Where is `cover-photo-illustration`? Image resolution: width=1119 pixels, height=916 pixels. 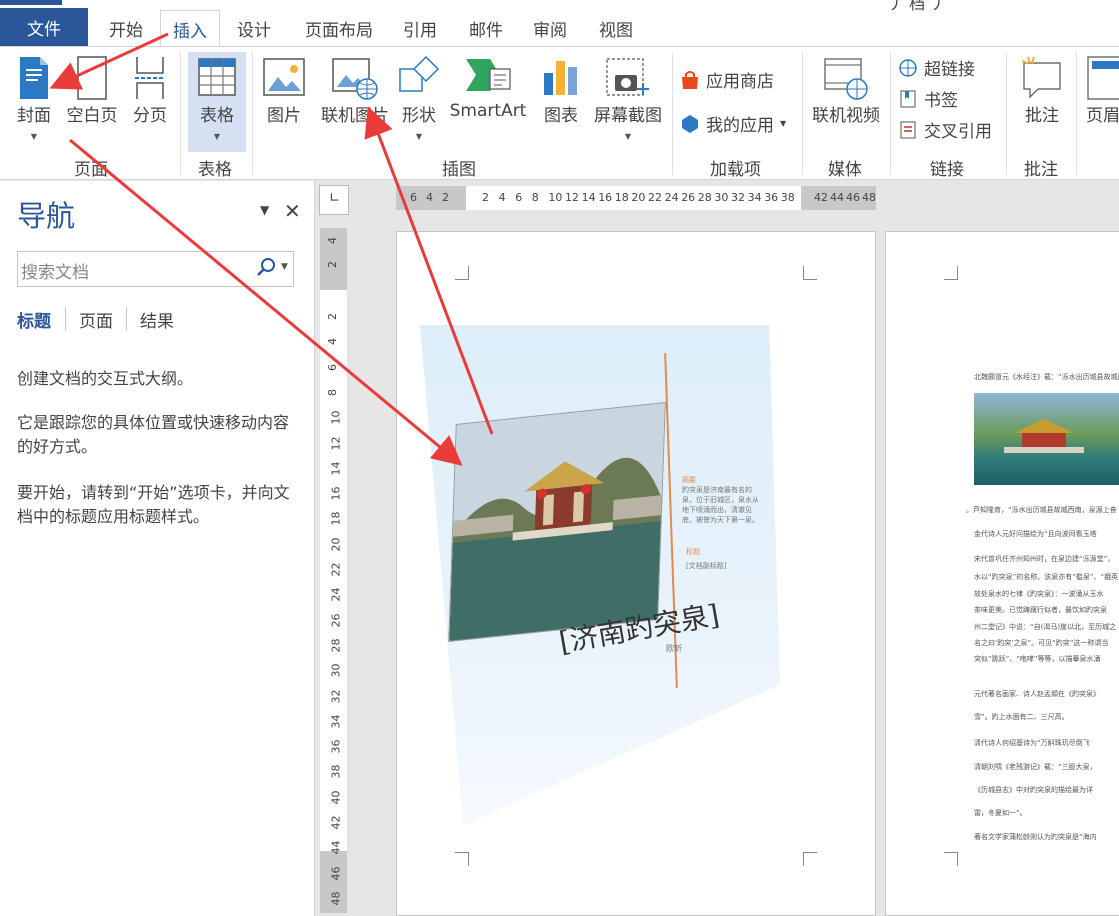 cover-photo-illustration is located at coordinates (557, 522).